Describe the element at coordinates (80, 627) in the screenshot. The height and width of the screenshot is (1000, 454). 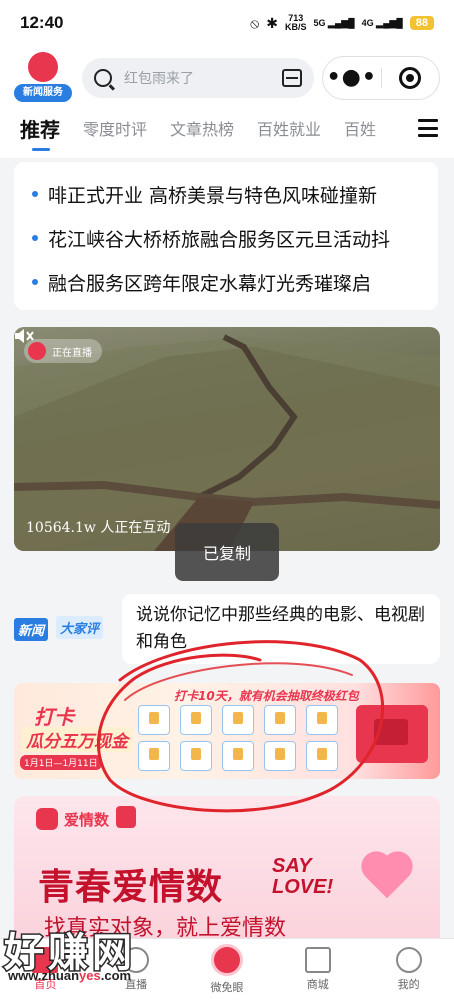
I see `dajiaping-logo-part2: 大家评` at that location.